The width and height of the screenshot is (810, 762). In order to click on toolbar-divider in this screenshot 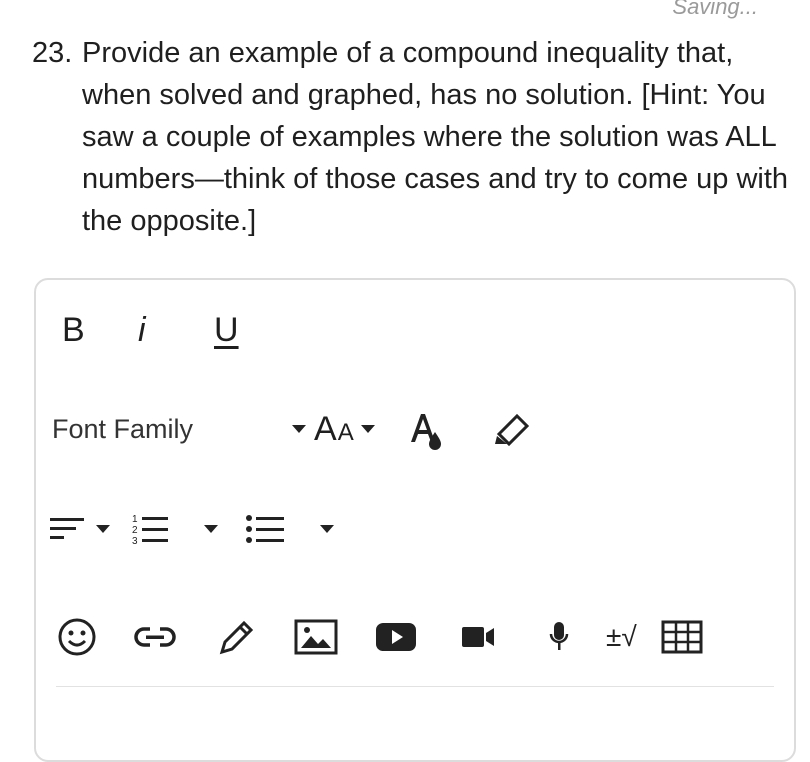, I will do `click(415, 686)`.